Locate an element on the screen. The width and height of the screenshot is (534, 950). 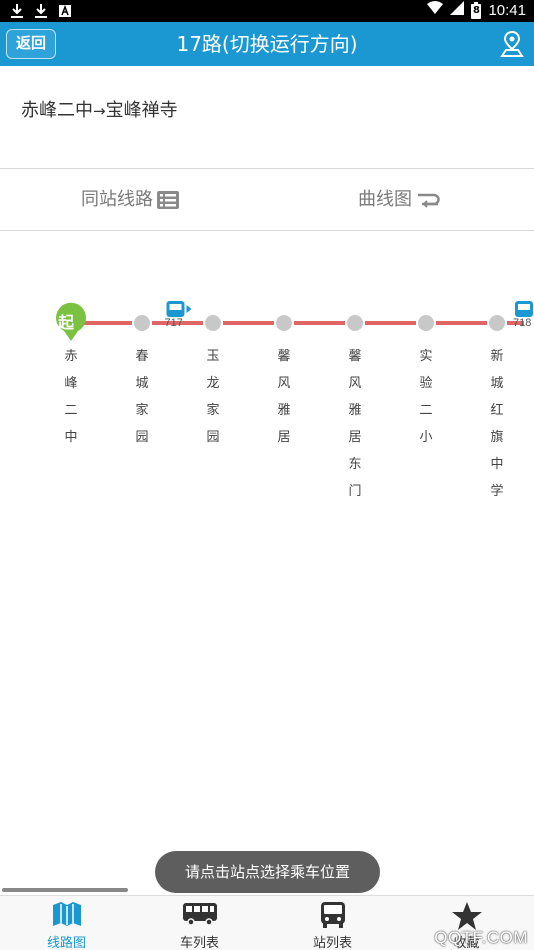
scroll-indicator is located at coordinates (65, 890).